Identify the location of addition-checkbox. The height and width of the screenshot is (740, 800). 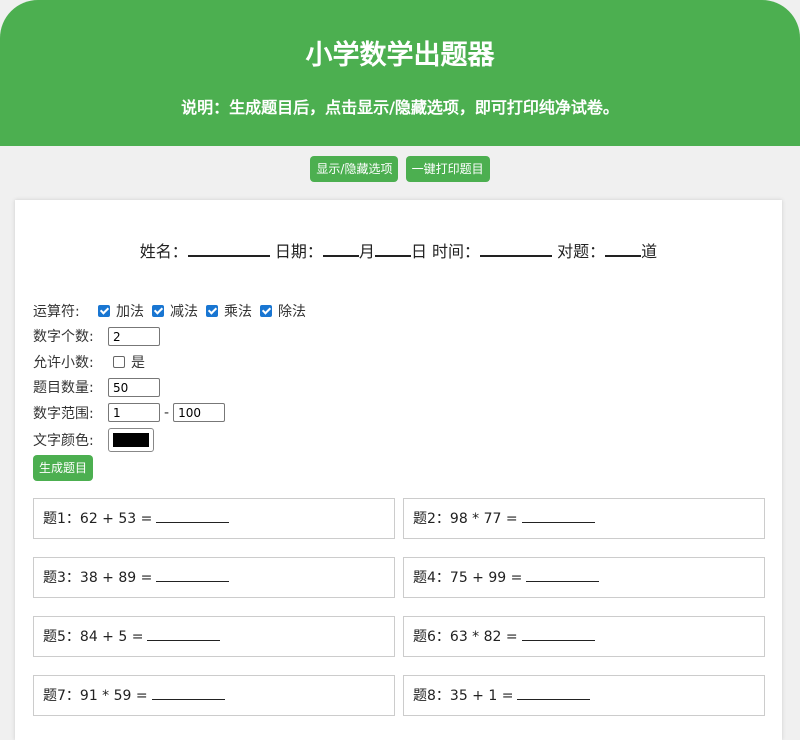
(104, 310).